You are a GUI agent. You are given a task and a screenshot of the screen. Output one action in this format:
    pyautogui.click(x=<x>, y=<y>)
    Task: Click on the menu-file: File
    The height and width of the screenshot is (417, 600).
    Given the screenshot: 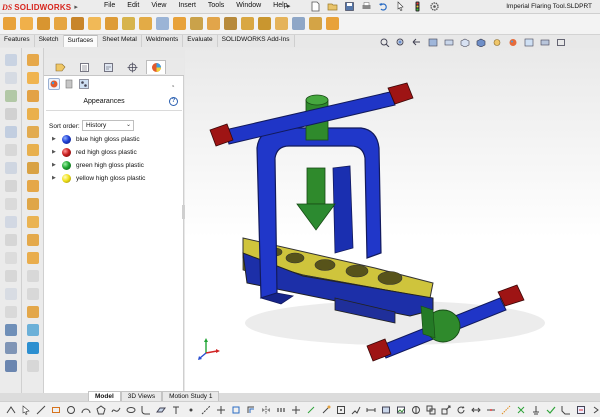 What is the action you would take?
    pyautogui.click(x=109, y=5)
    